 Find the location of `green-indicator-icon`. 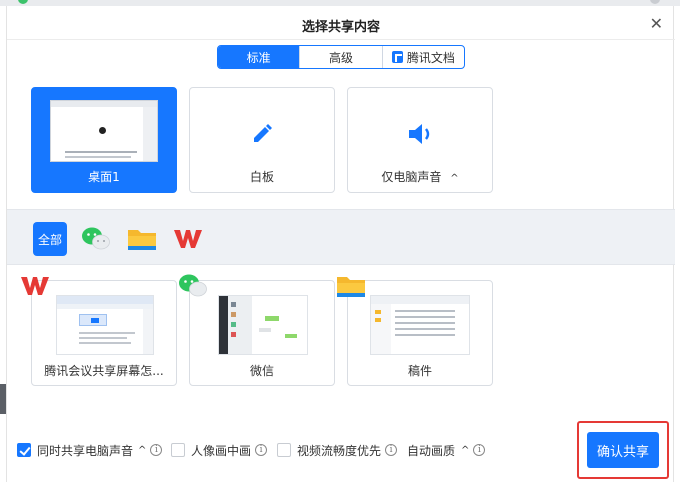

green-indicator-icon is located at coordinates (23, 2).